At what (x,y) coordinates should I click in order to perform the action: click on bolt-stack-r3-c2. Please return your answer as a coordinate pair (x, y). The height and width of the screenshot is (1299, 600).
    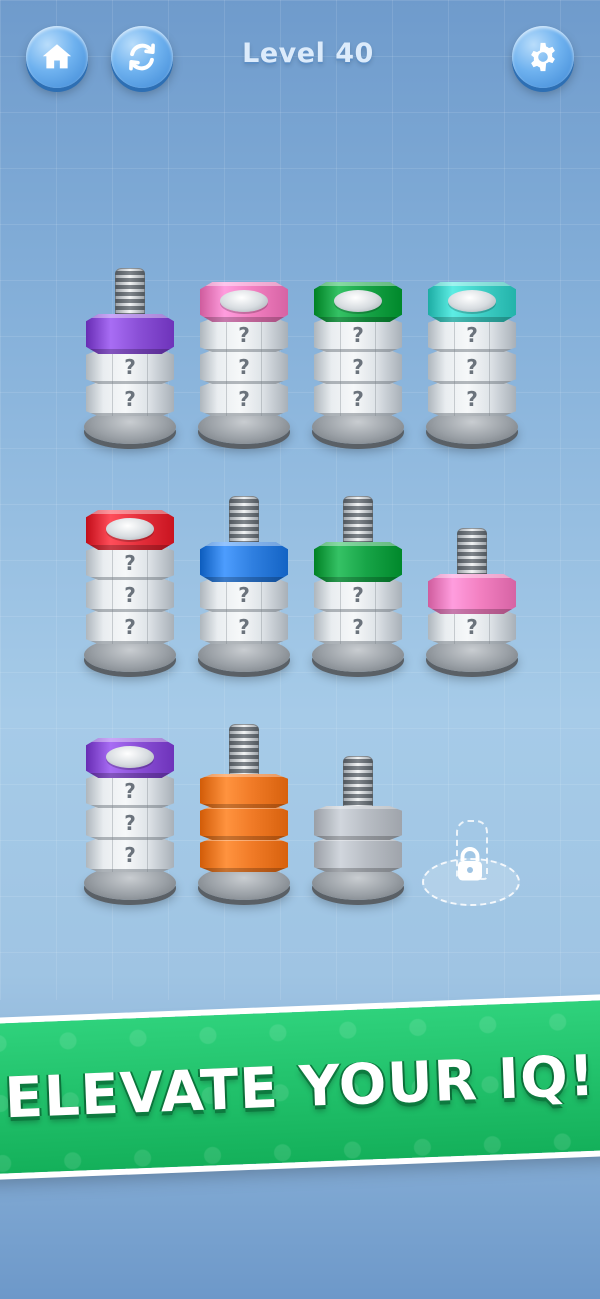
    Looking at the image, I should click on (244, 500).